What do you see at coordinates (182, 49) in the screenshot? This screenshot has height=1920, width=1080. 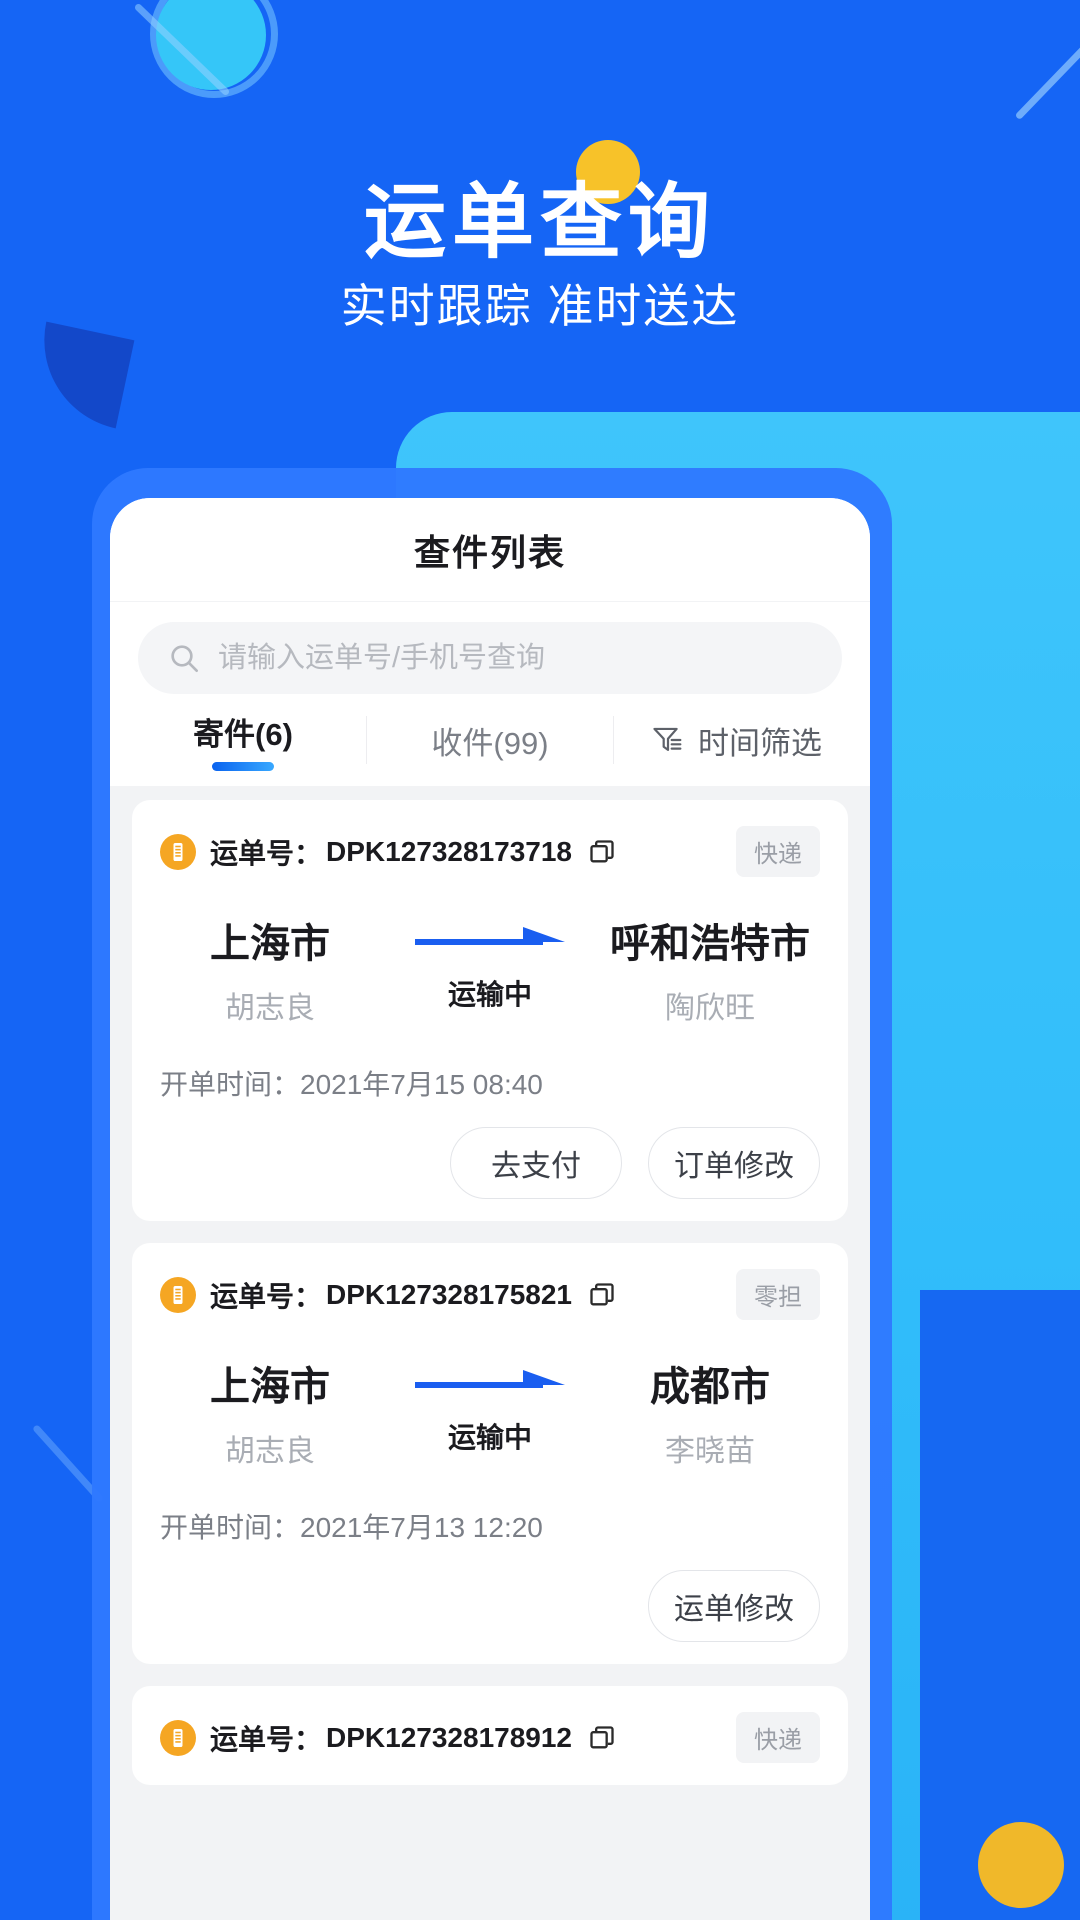 I see `decor-slash-left` at bounding box center [182, 49].